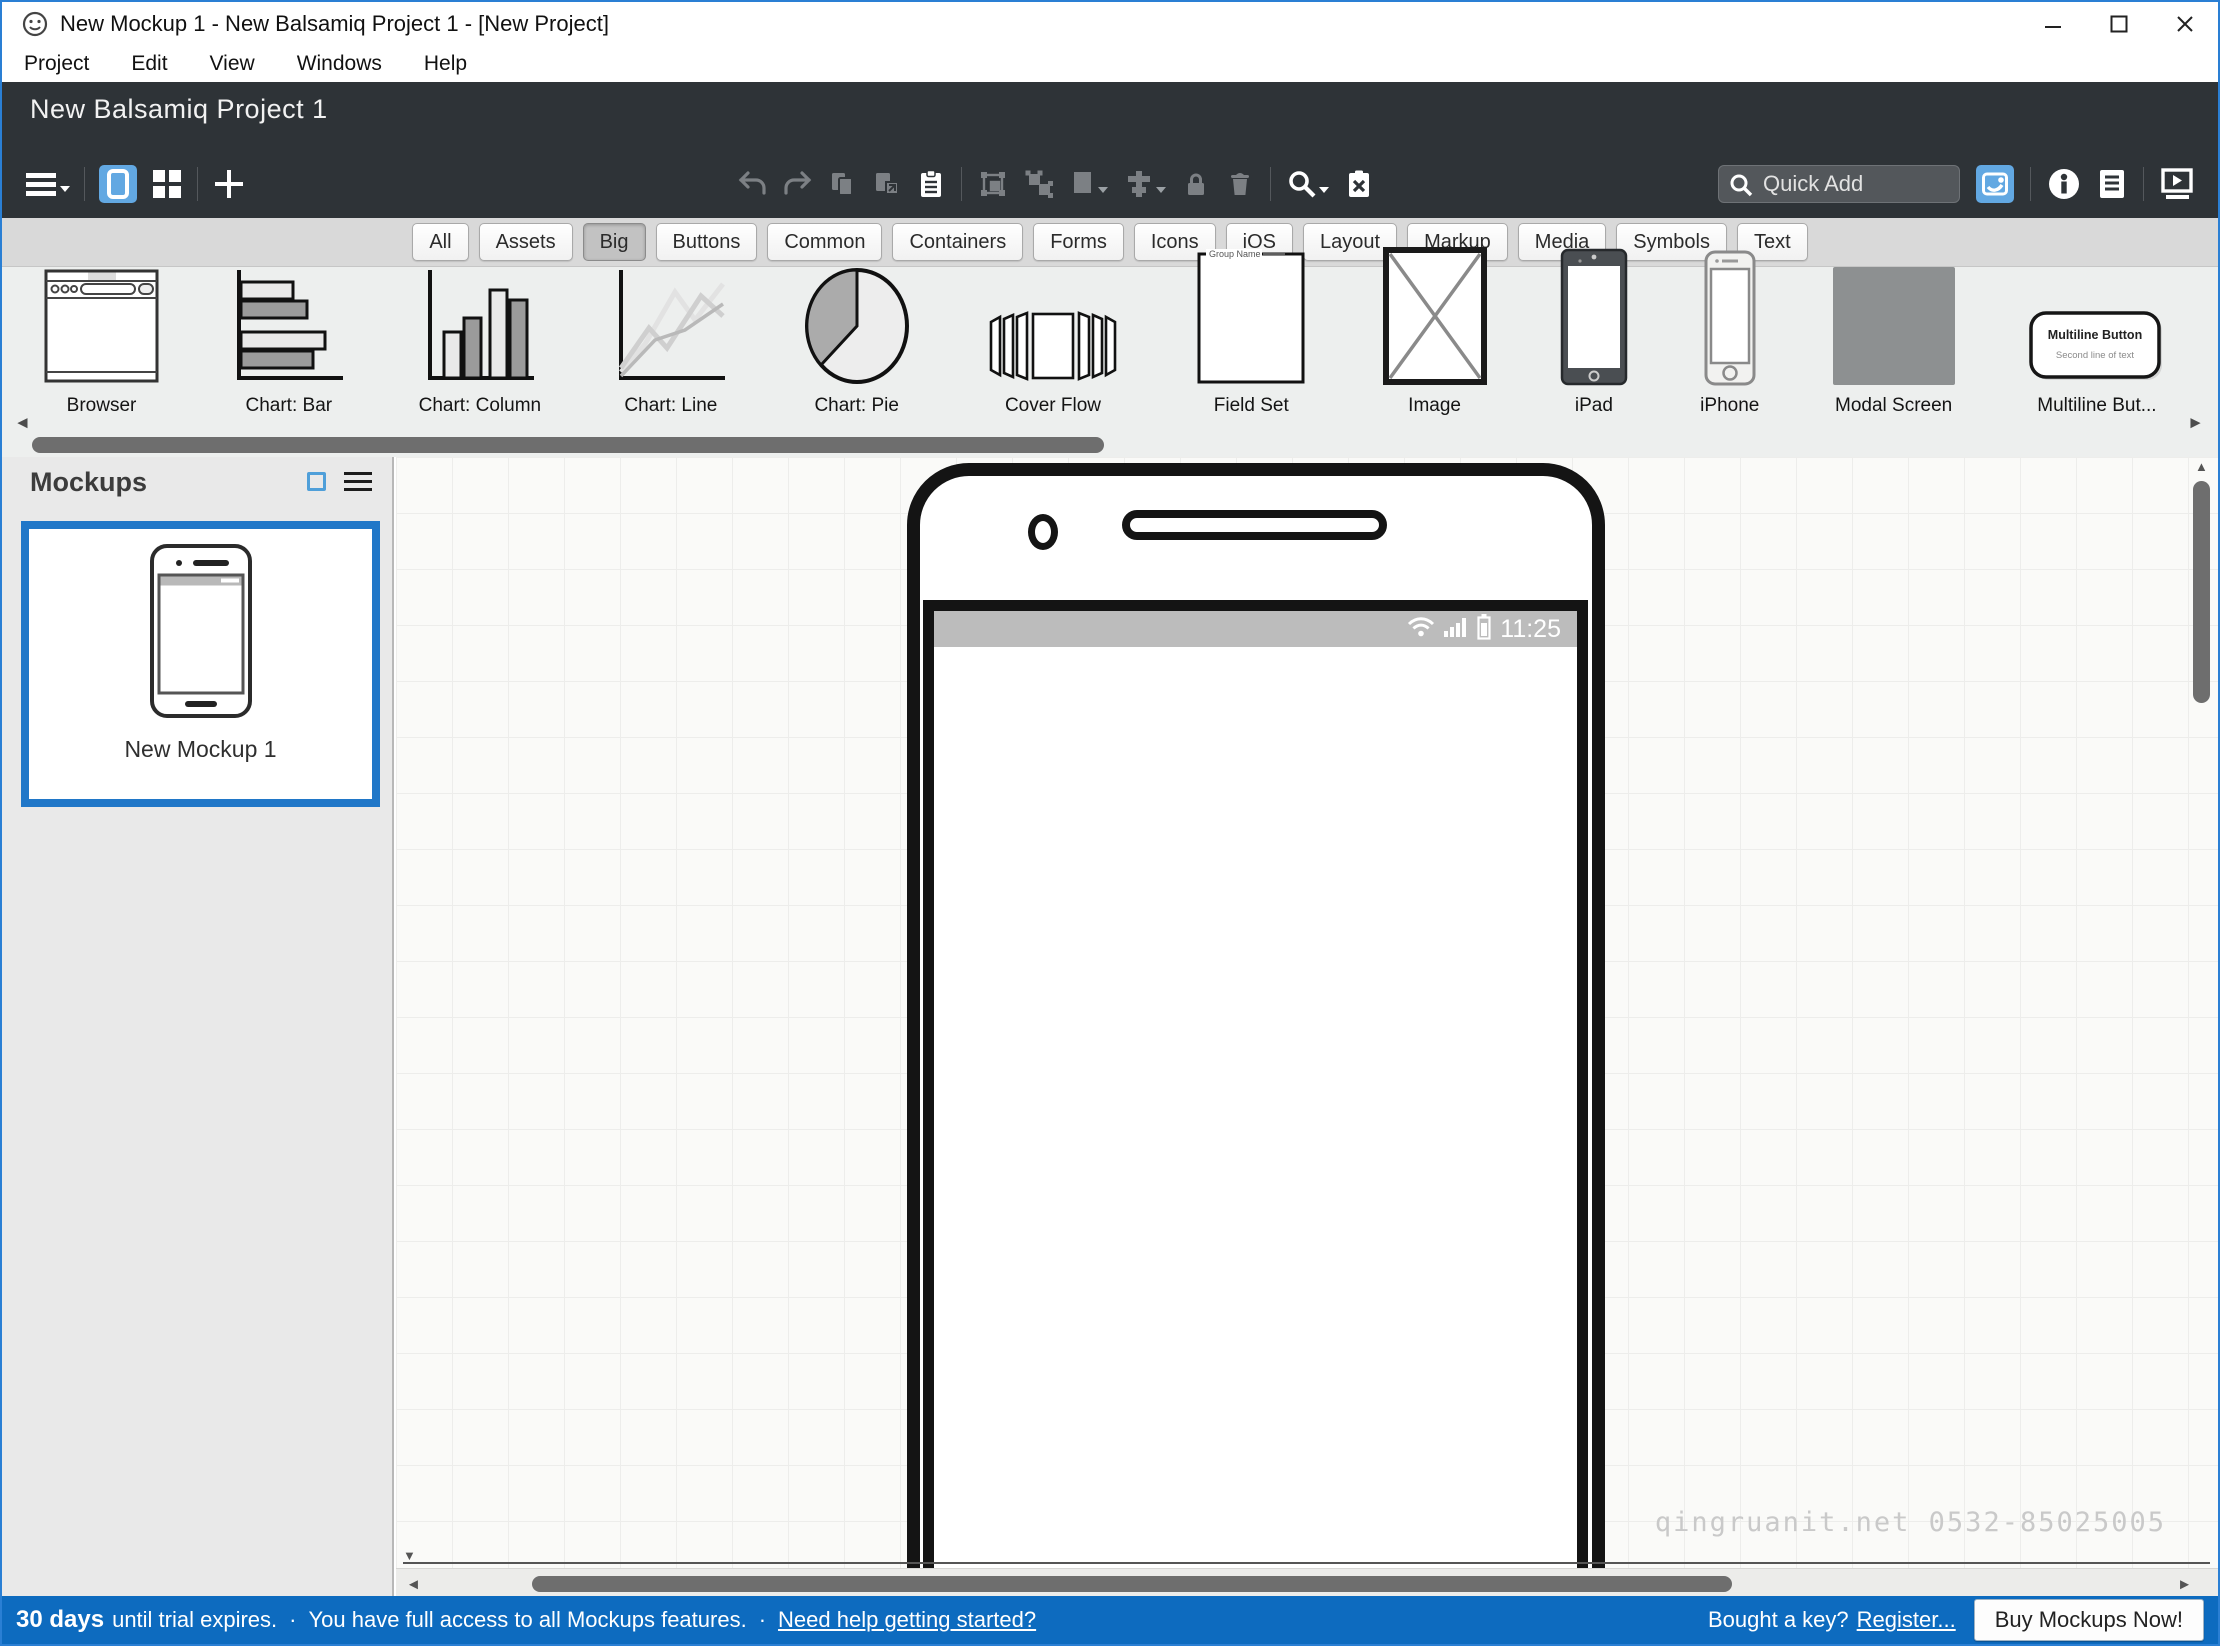  I want to click on bring-forward-button, so click(1089, 184).